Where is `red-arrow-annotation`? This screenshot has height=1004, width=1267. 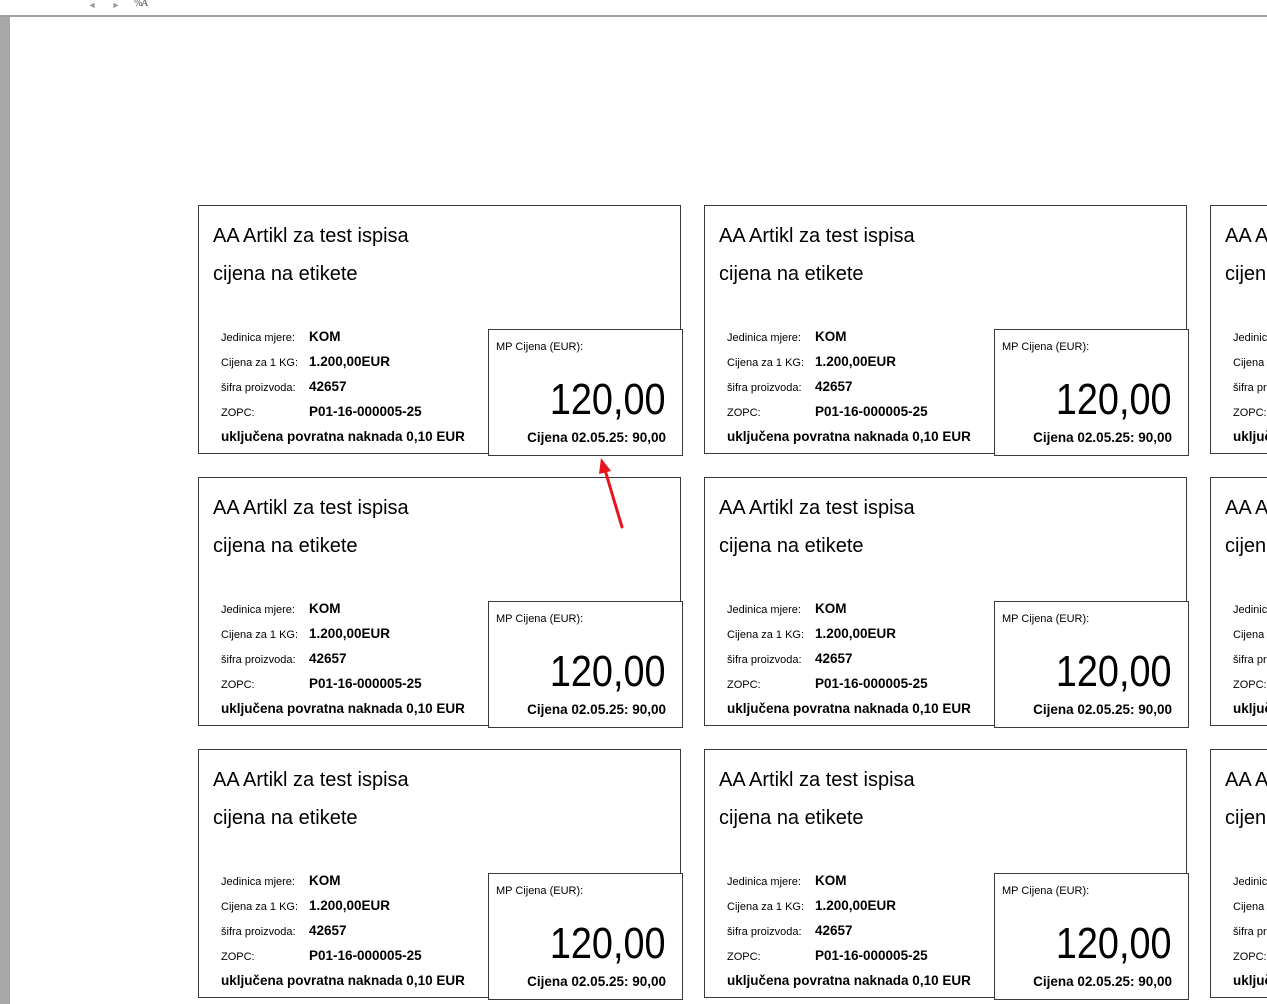 red-arrow-annotation is located at coordinates (611, 493).